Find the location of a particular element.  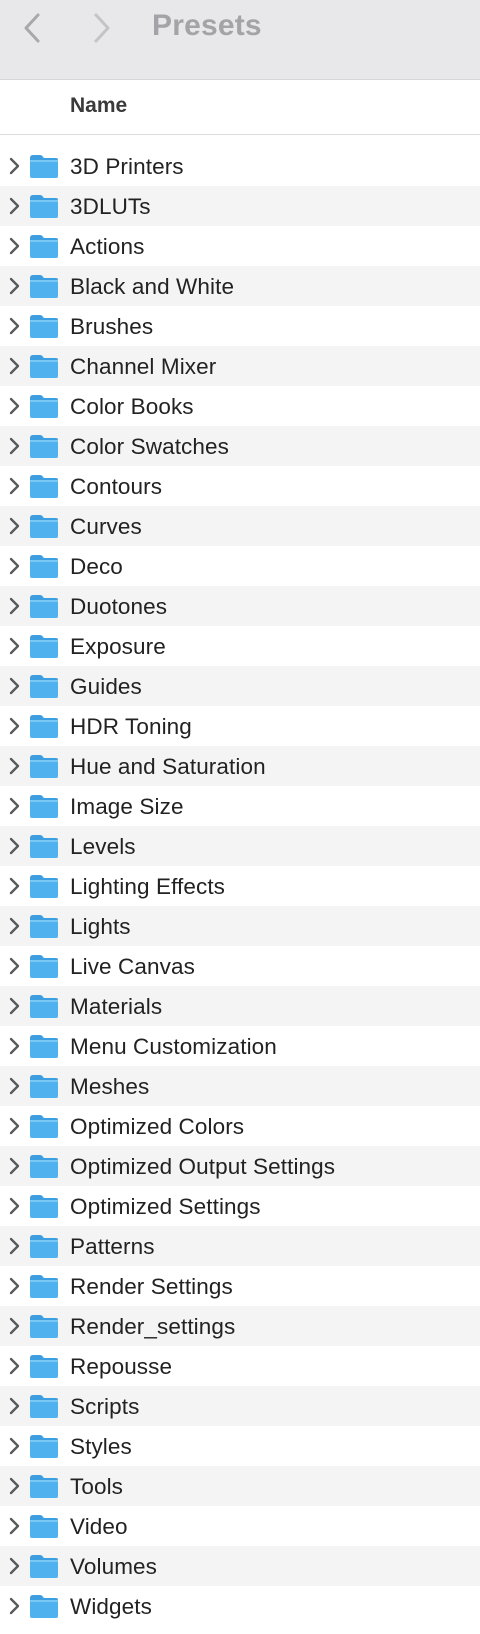

list-item-label: Brushes is located at coordinates (112, 326).